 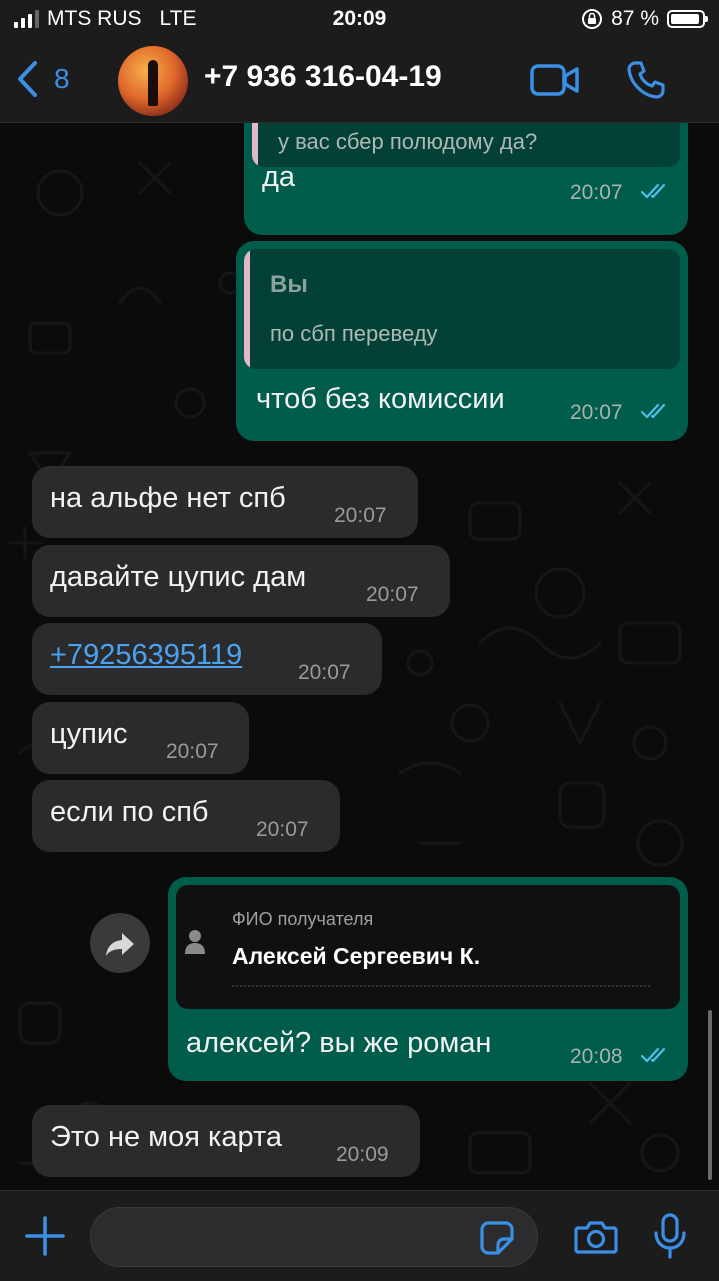 What do you see at coordinates (466, 179) in the screenshot?
I see `message-outgoing: у вас сбер полюдому да? да 20:07` at bounding box center [466, 179].